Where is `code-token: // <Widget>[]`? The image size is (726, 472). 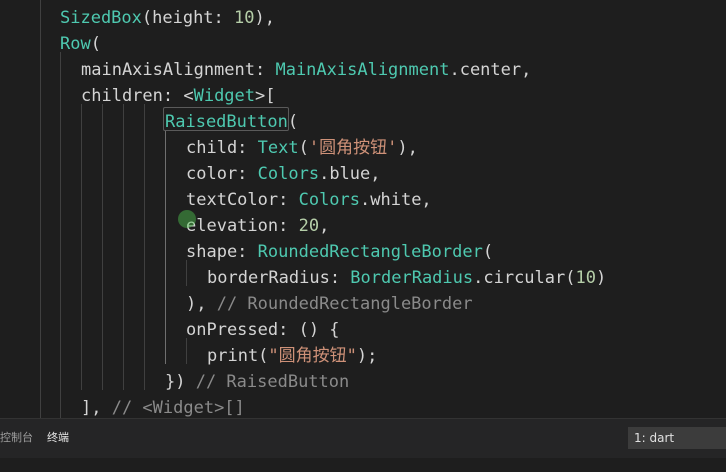
code-token: // <Widget>[] is located at coordinates (178, 408).